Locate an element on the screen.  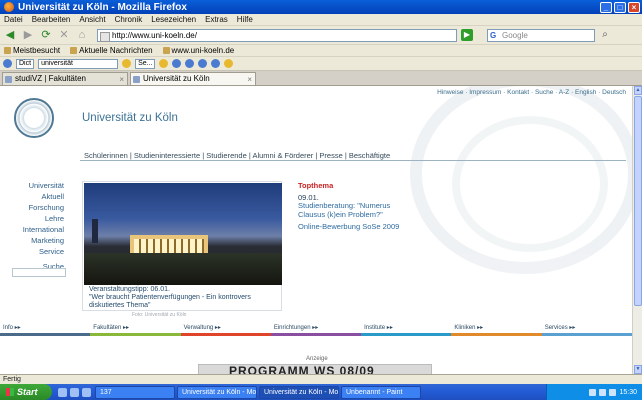
zoom-reset-icon is located at coordinates (203, 63).